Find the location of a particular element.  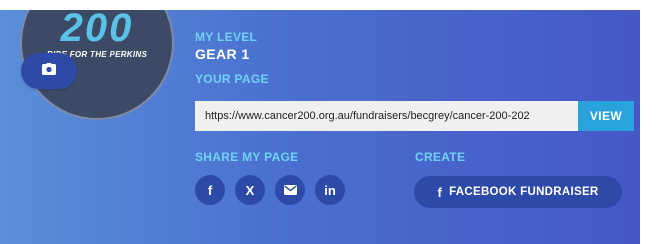

share-linkedin-button: in is located at coordinates (330, 190).